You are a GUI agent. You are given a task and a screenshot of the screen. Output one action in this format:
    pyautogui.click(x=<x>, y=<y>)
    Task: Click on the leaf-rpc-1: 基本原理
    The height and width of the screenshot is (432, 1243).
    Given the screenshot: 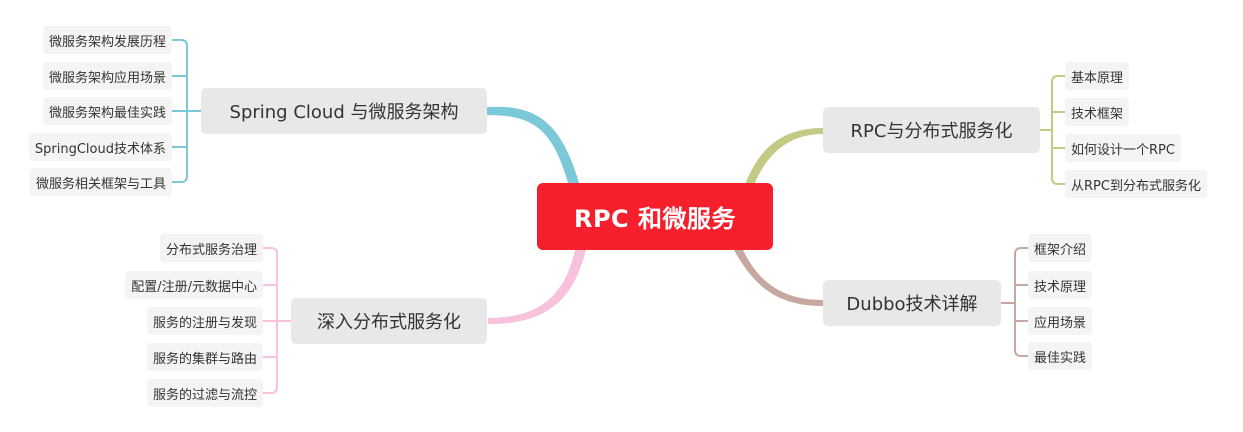 What is the action you would take?
    pyautogui.click(x=1097, y=76)
    